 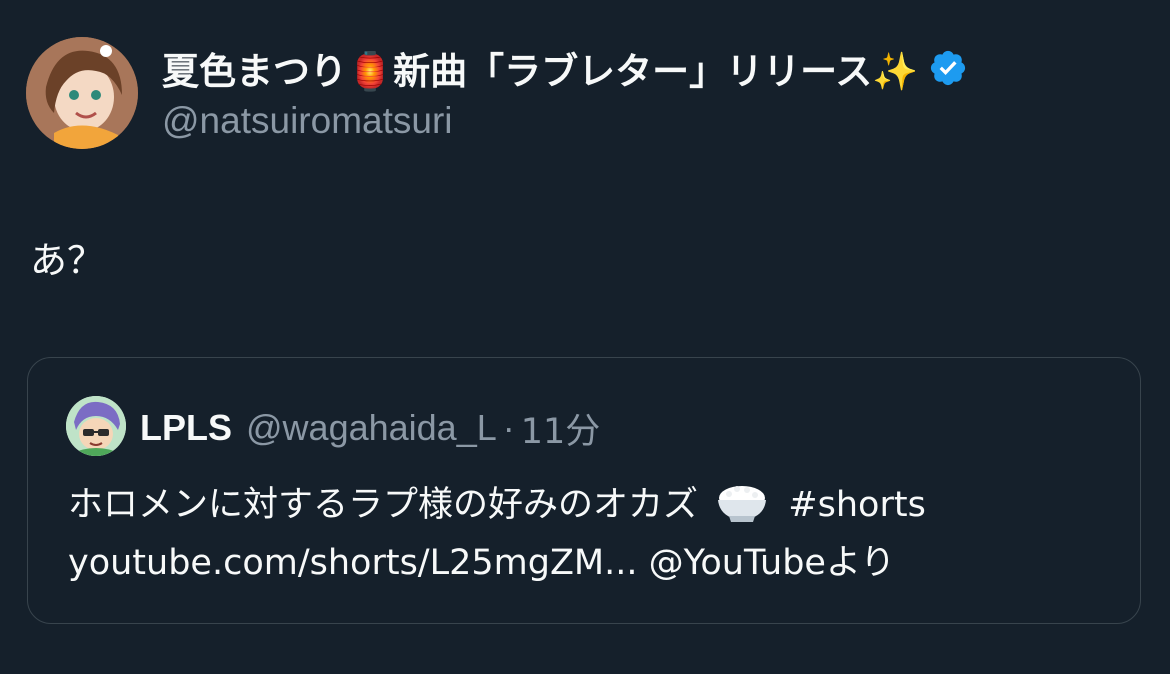 What do you see at coordinates (742, 504) in the screenshot?
I see `rice-bowl-icon` at bounding box center [742, 504].